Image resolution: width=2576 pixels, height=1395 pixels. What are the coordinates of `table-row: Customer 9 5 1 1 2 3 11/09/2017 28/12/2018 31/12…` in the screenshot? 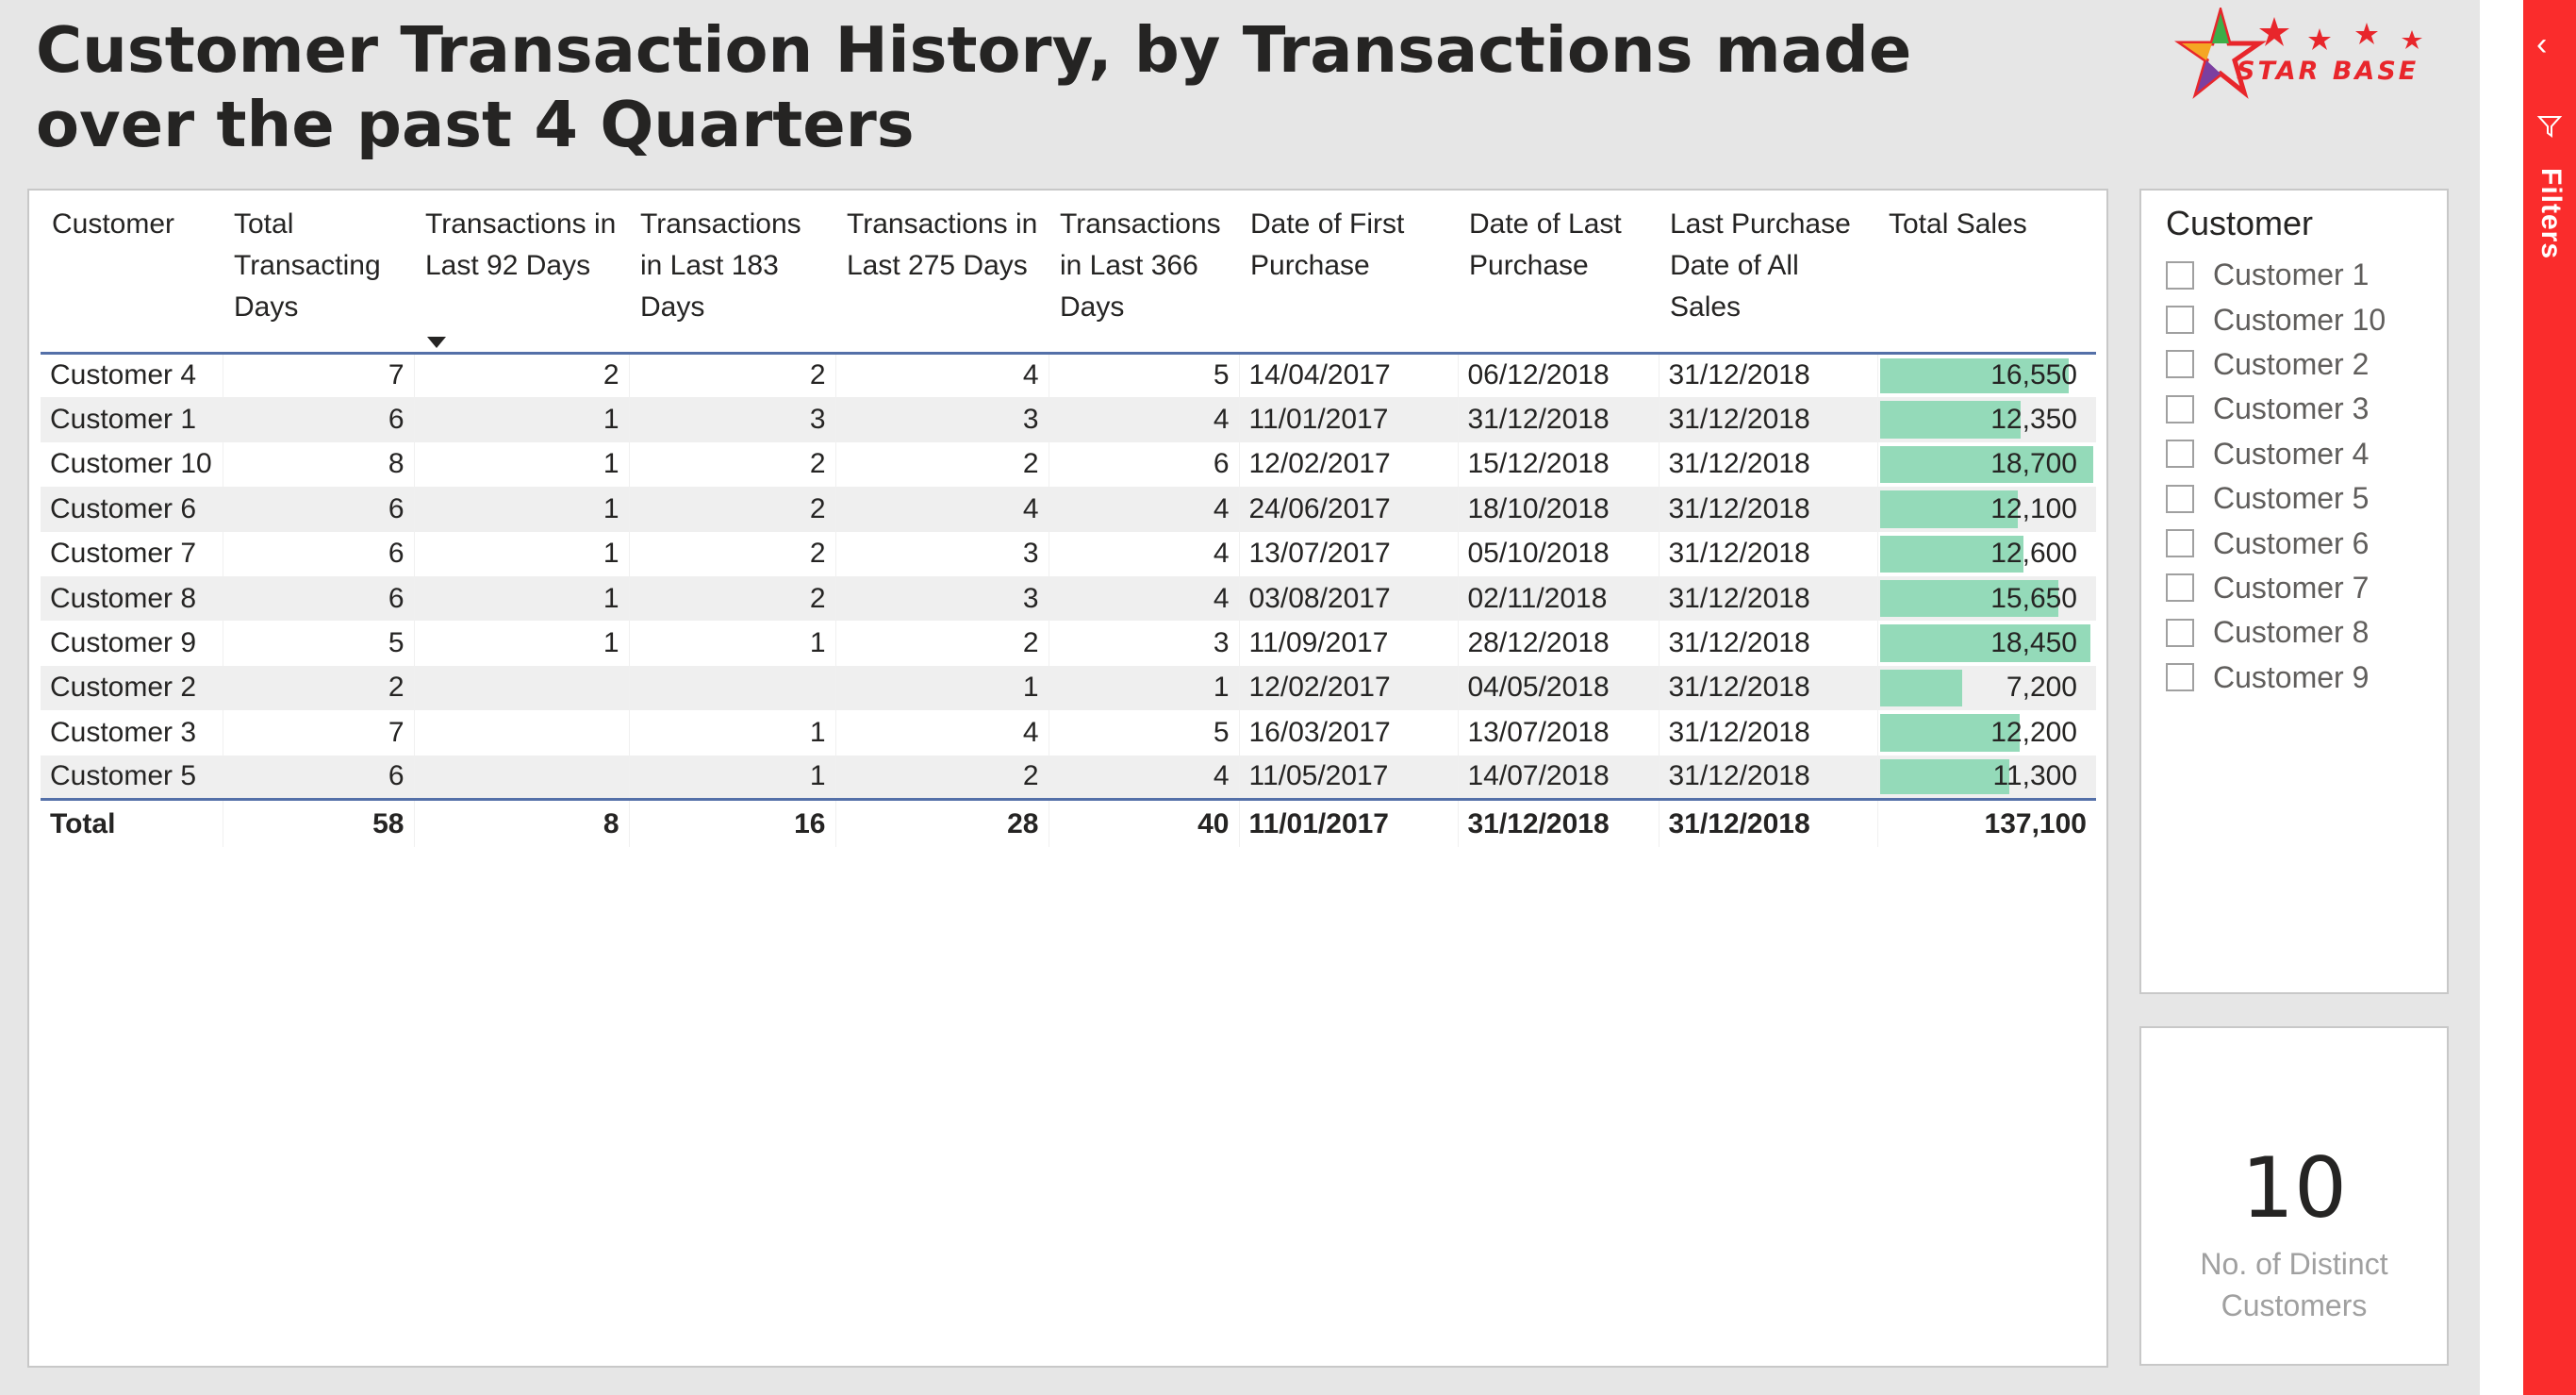 It's located at (1068, 643).